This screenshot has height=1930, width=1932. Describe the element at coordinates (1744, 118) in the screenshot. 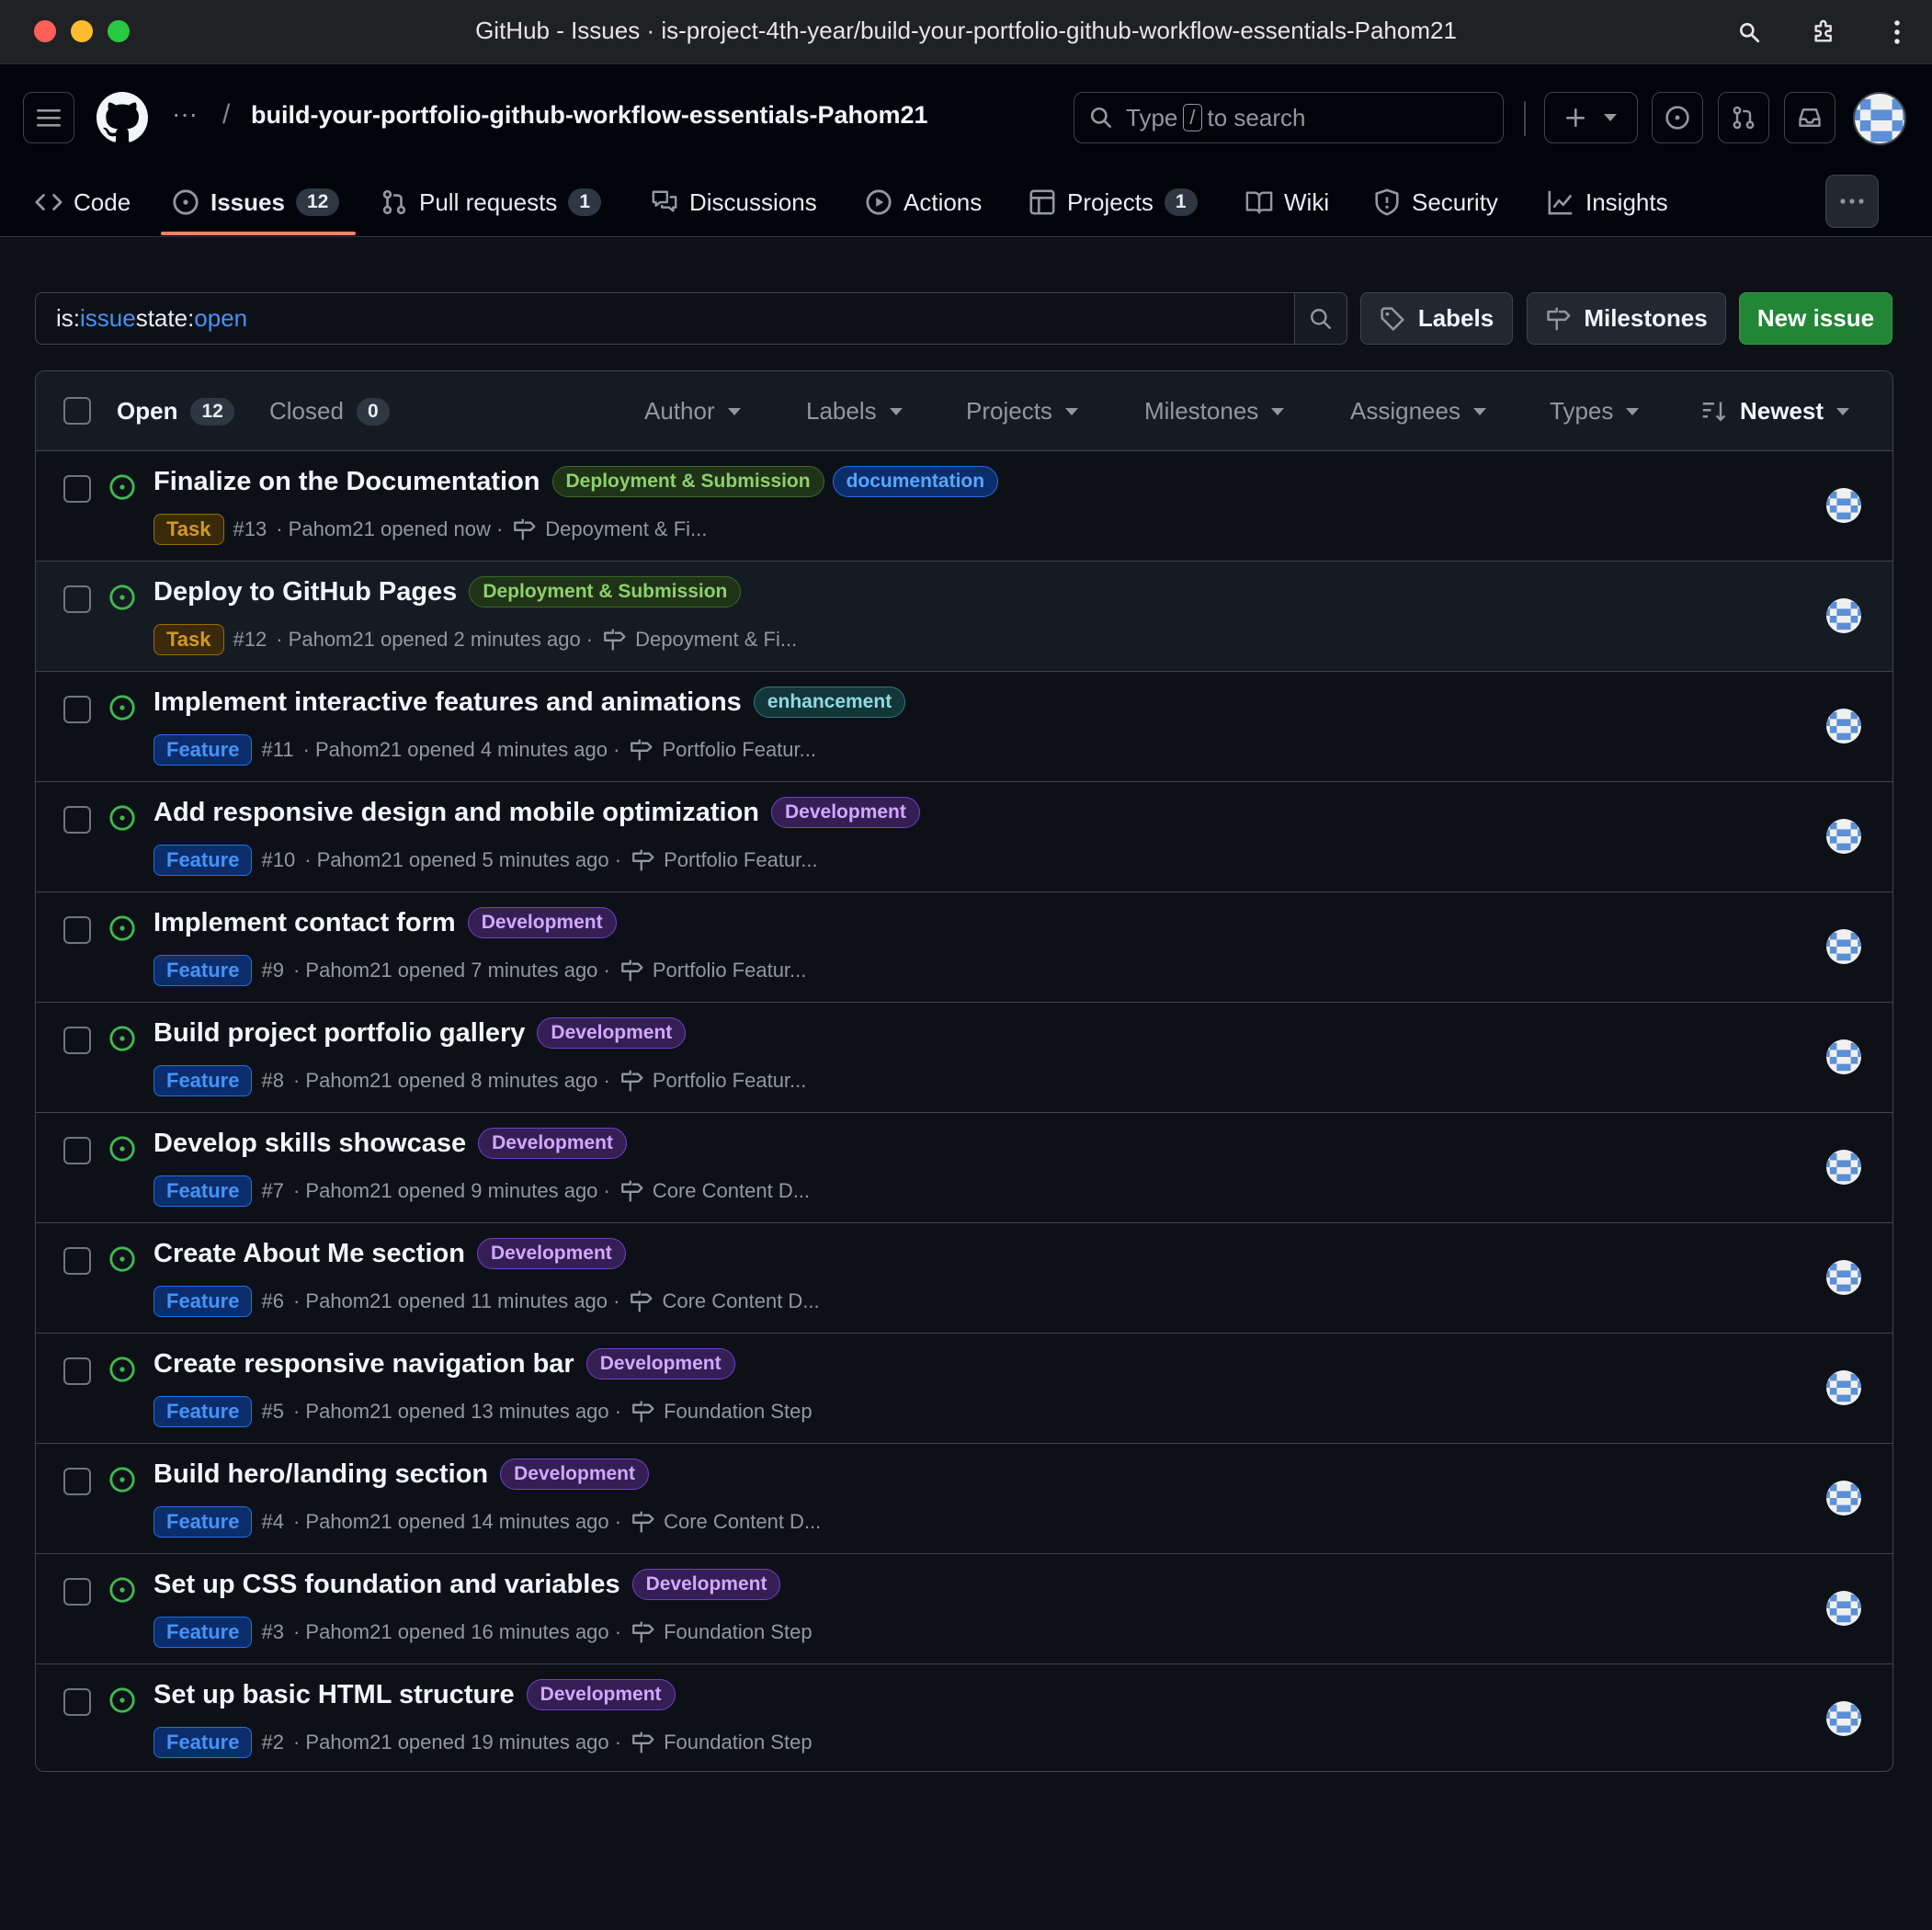

I see `pull-requests-button` at that location.